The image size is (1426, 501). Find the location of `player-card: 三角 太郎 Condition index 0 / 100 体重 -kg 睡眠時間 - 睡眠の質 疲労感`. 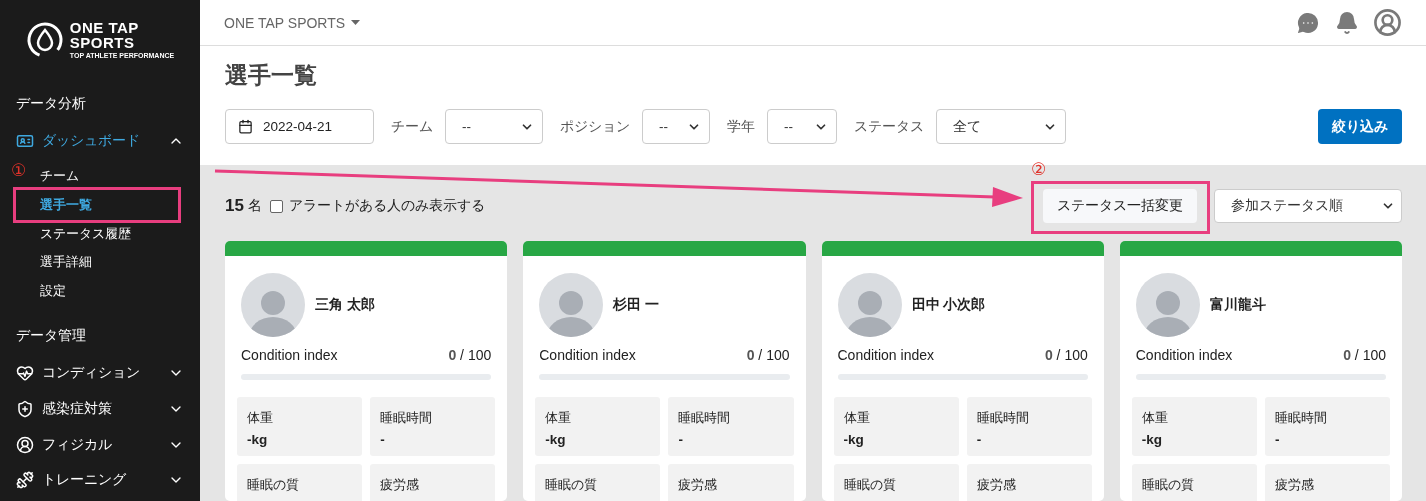

player-card: 三角 太郎 Condition index 0 / 100 体重 -kg 睡眠時間 - 睡眠の質 疲労感 is located at coordinates (366, 371).